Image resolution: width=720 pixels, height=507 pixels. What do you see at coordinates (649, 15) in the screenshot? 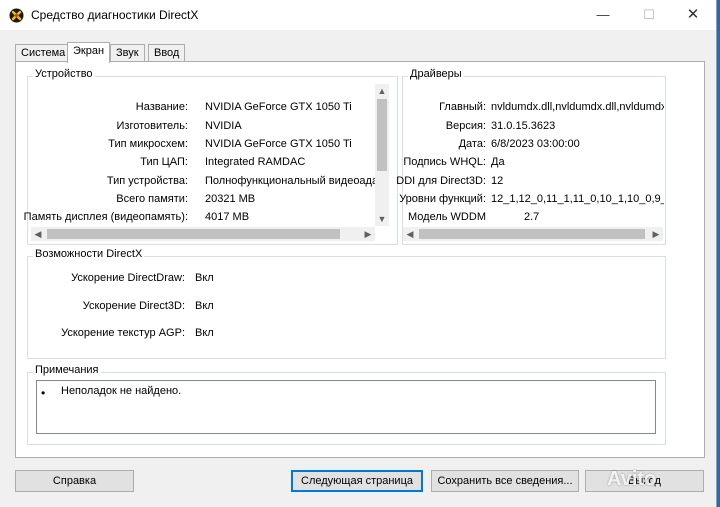
I see `maximize-button: ☐` at bounding box center [649, 15].